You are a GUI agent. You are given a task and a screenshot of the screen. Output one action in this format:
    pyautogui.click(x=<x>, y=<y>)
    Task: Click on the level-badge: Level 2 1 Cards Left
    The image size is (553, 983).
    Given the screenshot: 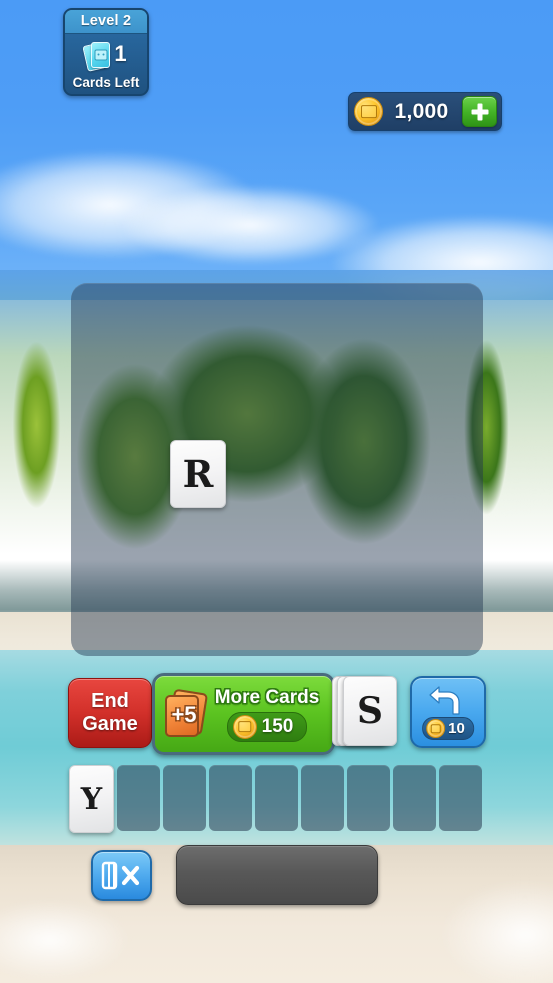 What is the action you would take?
    pyautogui.click(x=106, y=52)
    